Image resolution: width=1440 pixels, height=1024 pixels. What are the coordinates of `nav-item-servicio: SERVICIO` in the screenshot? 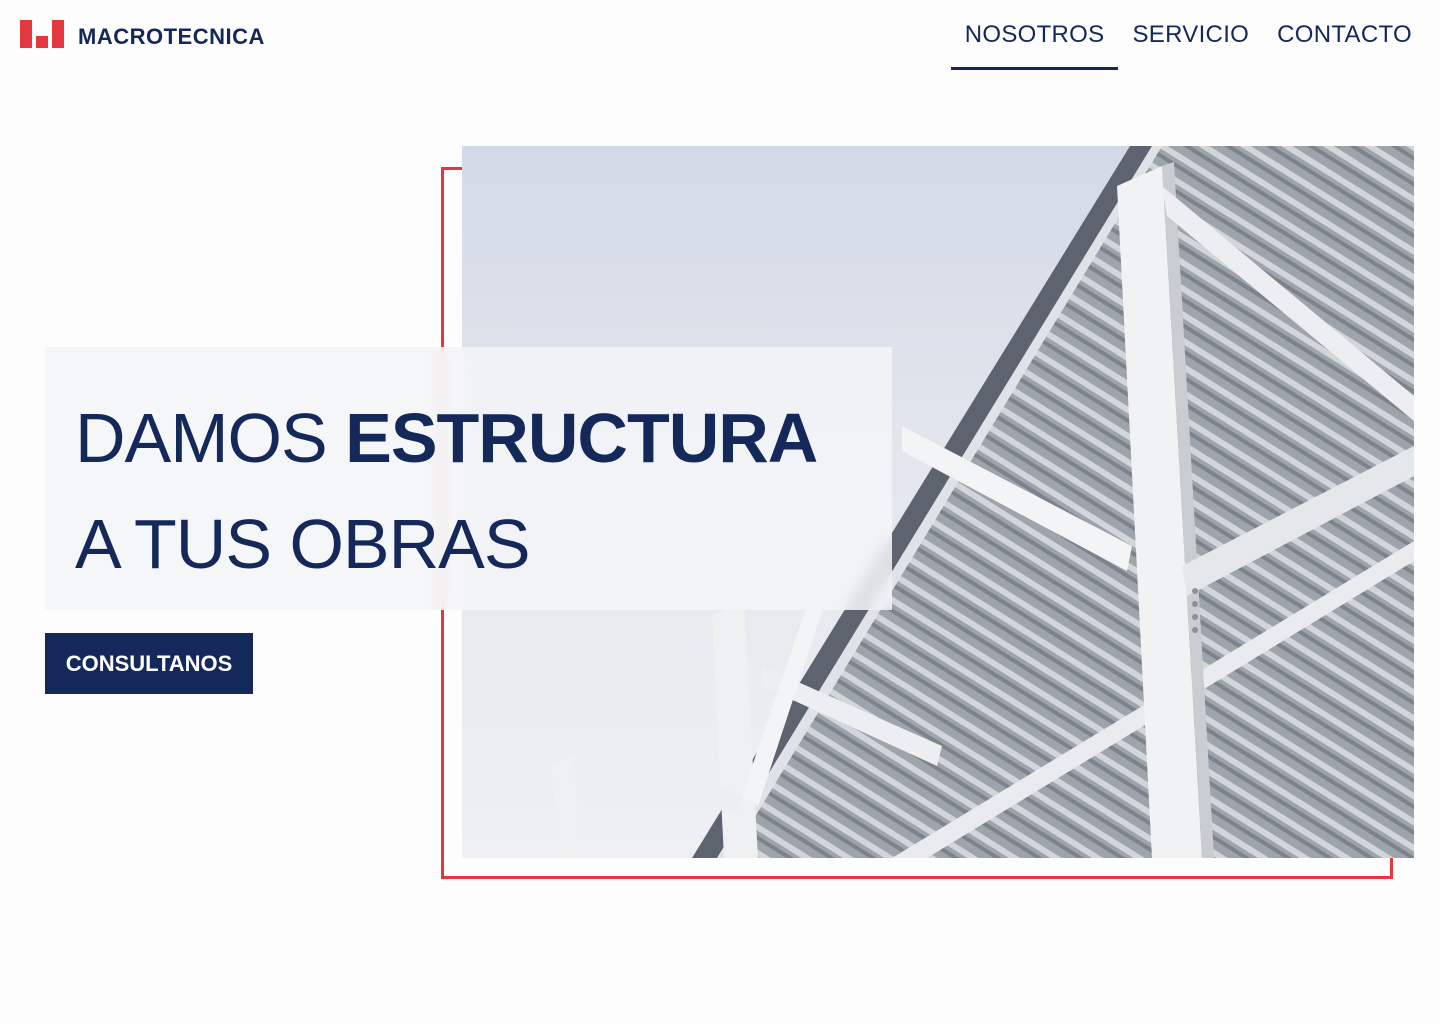 It's located at (1190, 35).